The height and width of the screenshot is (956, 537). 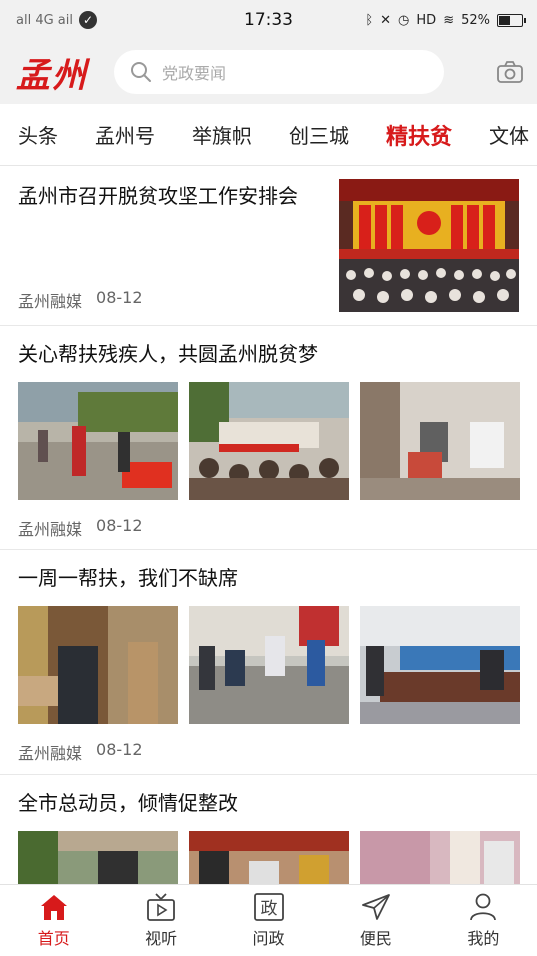 What do you see at coordinates (141, 72) in the screenshot?
I see `search-icon` at bounding box center [141, 72].